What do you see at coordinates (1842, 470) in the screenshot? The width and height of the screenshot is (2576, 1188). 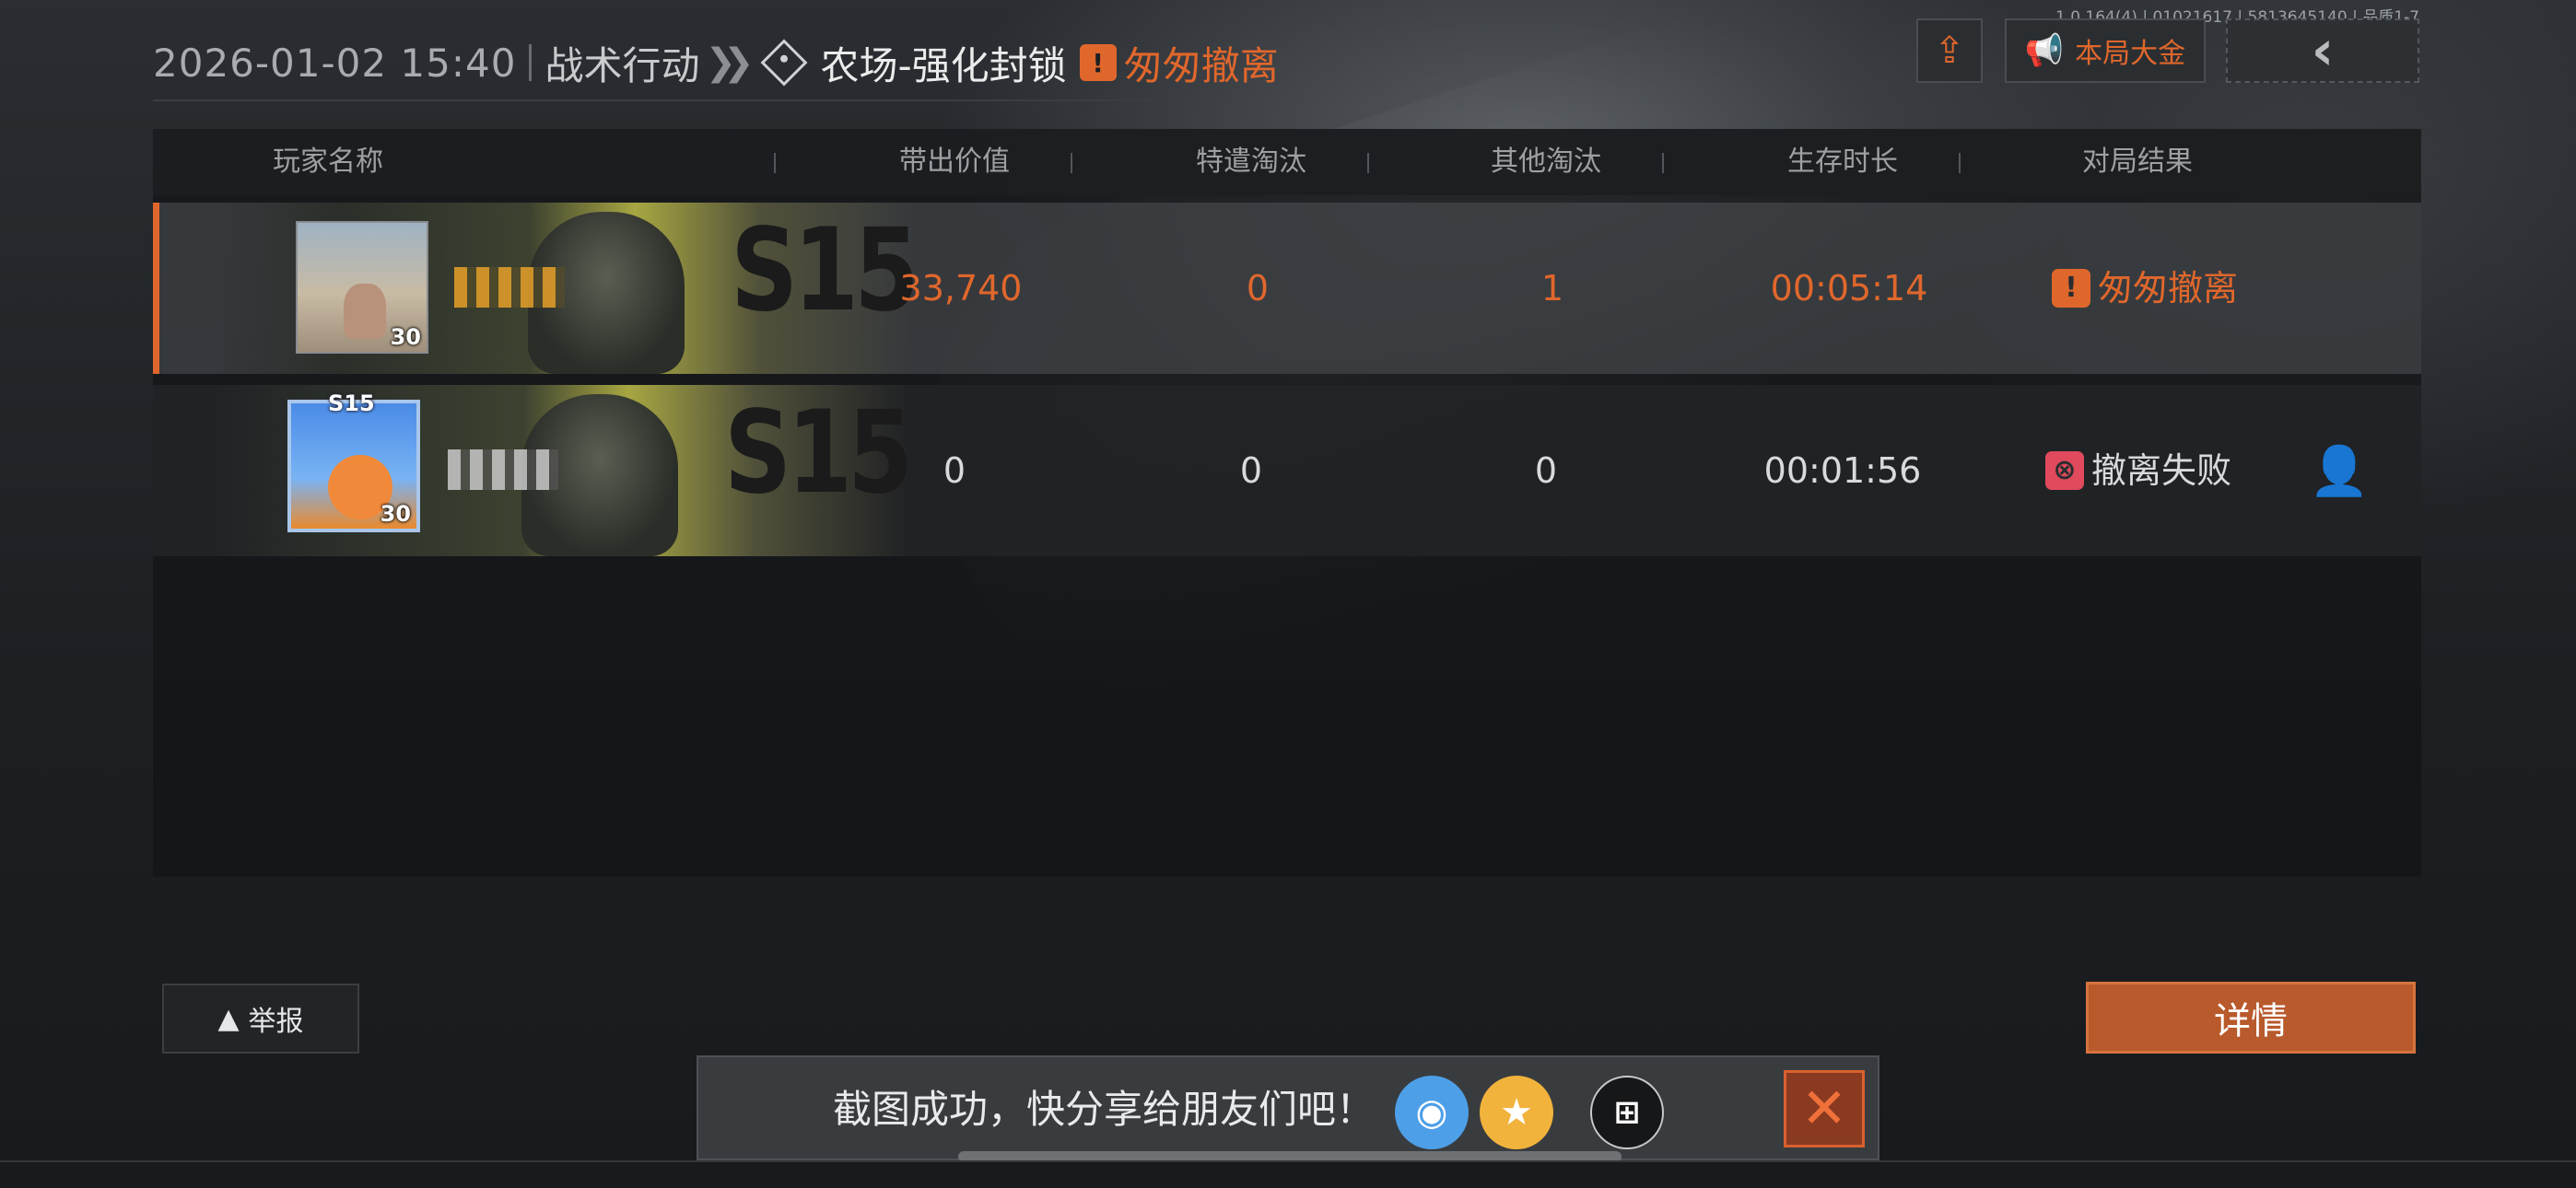 I see `survival-time: 00:01:56` at bounding box center [1842, 470].